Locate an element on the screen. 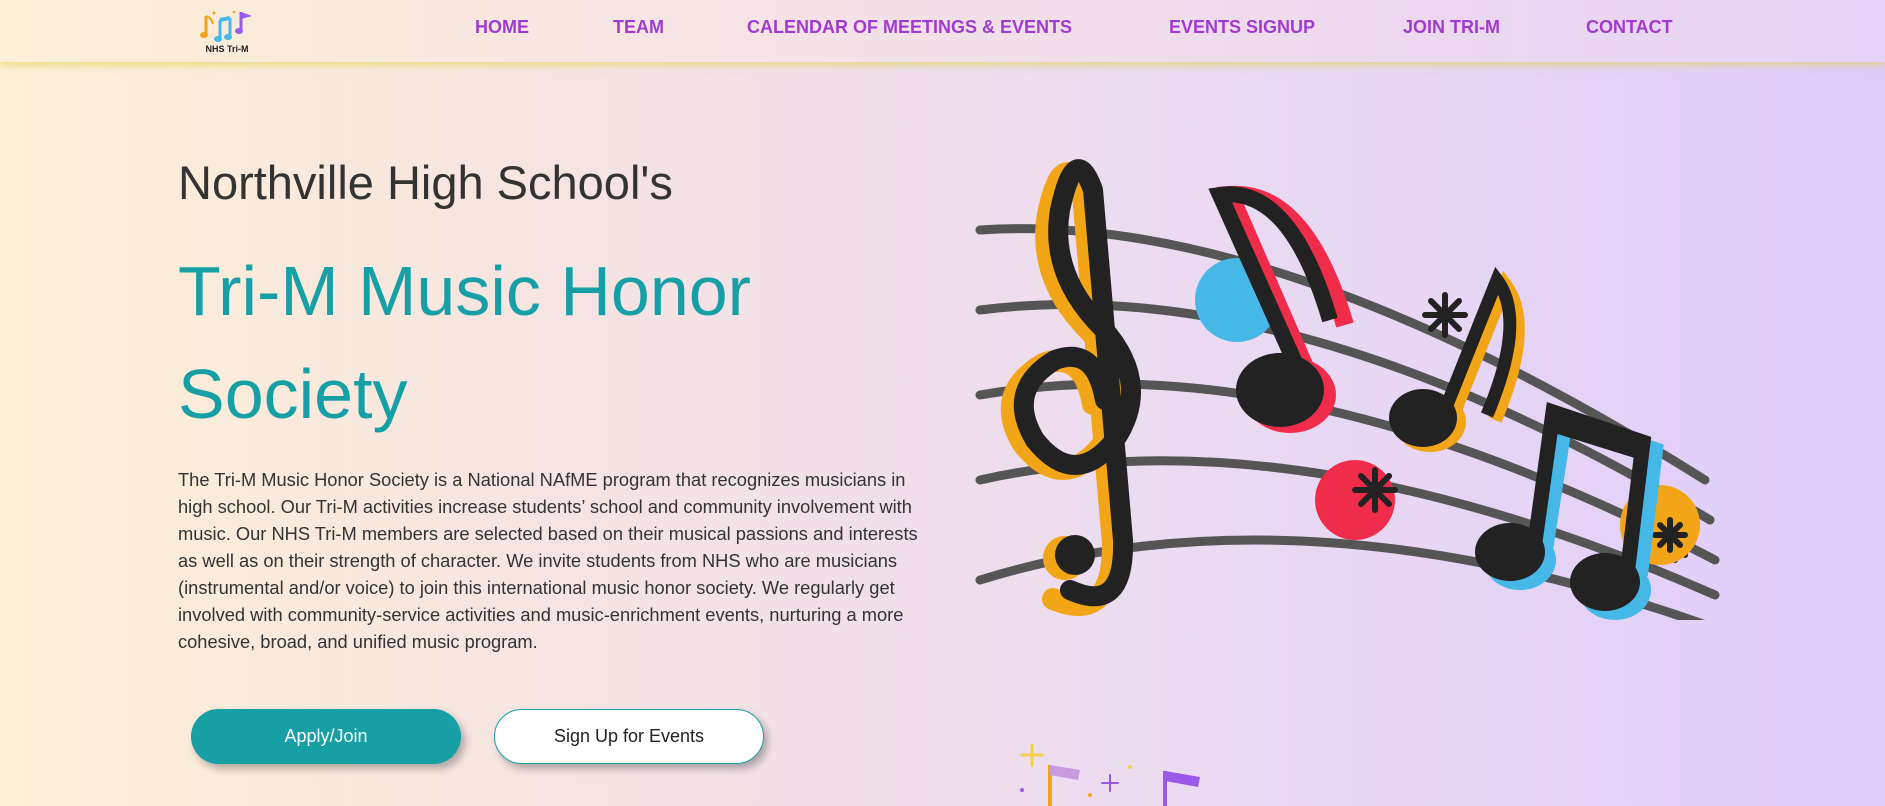  site-logo: NHS Tri-M is located at coordinates (227, 32).